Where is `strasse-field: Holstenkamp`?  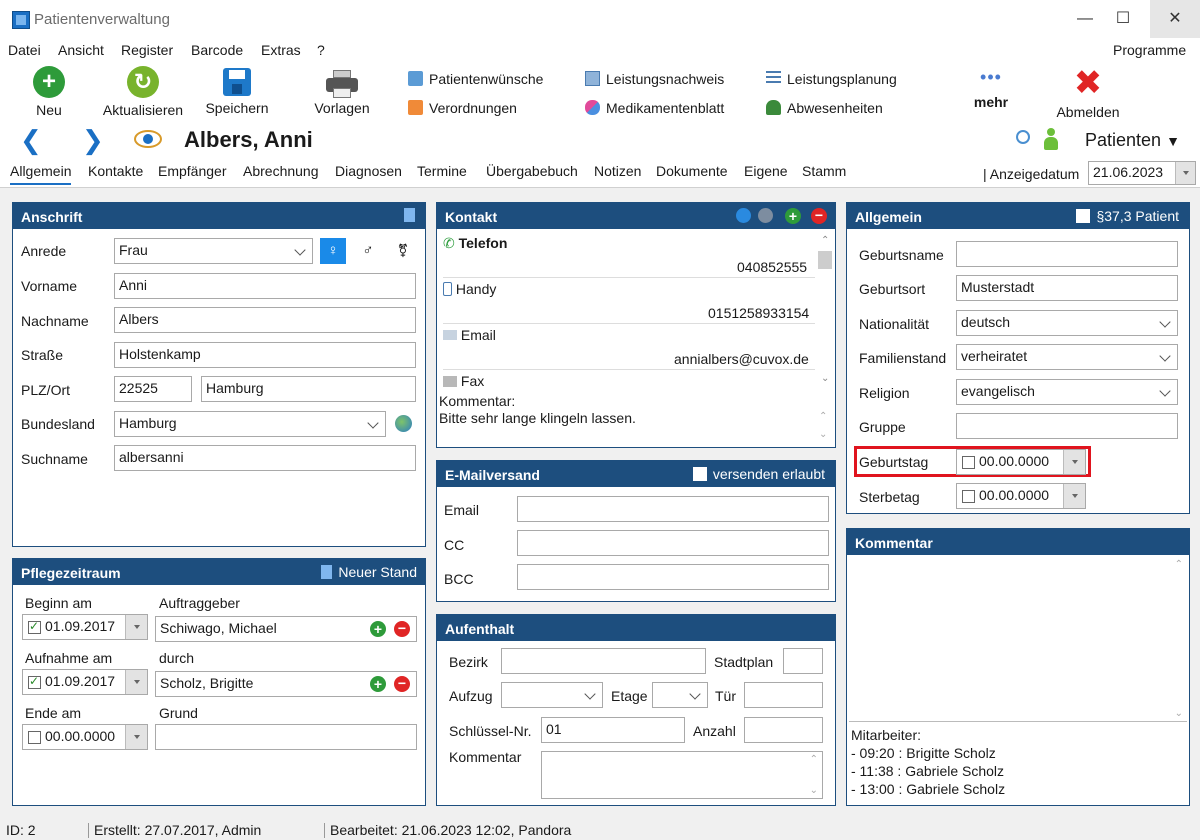 strasse-field: Holstenkamp is located at coordinates (265, 355).